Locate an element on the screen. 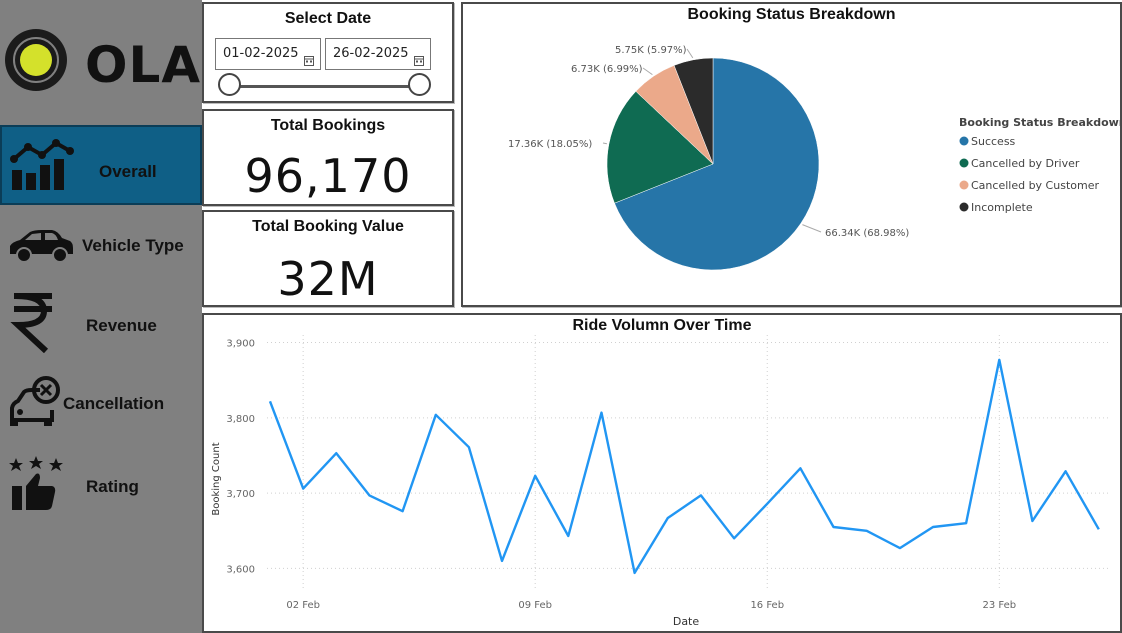 This screenshot has height=633, width=1122. total-bookings-card: Total Bookings 96,170 is located at coordinates (328, 157).